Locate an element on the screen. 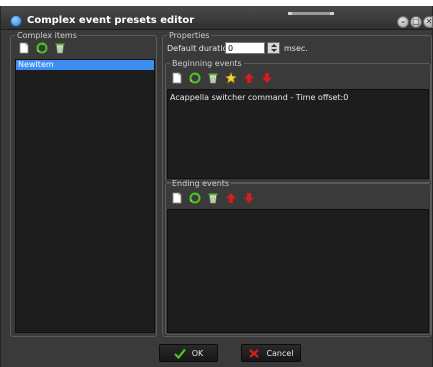 This screenshot has height=367, width=433. default-duration-label: Default duratio is located at coordinates (197, 48).